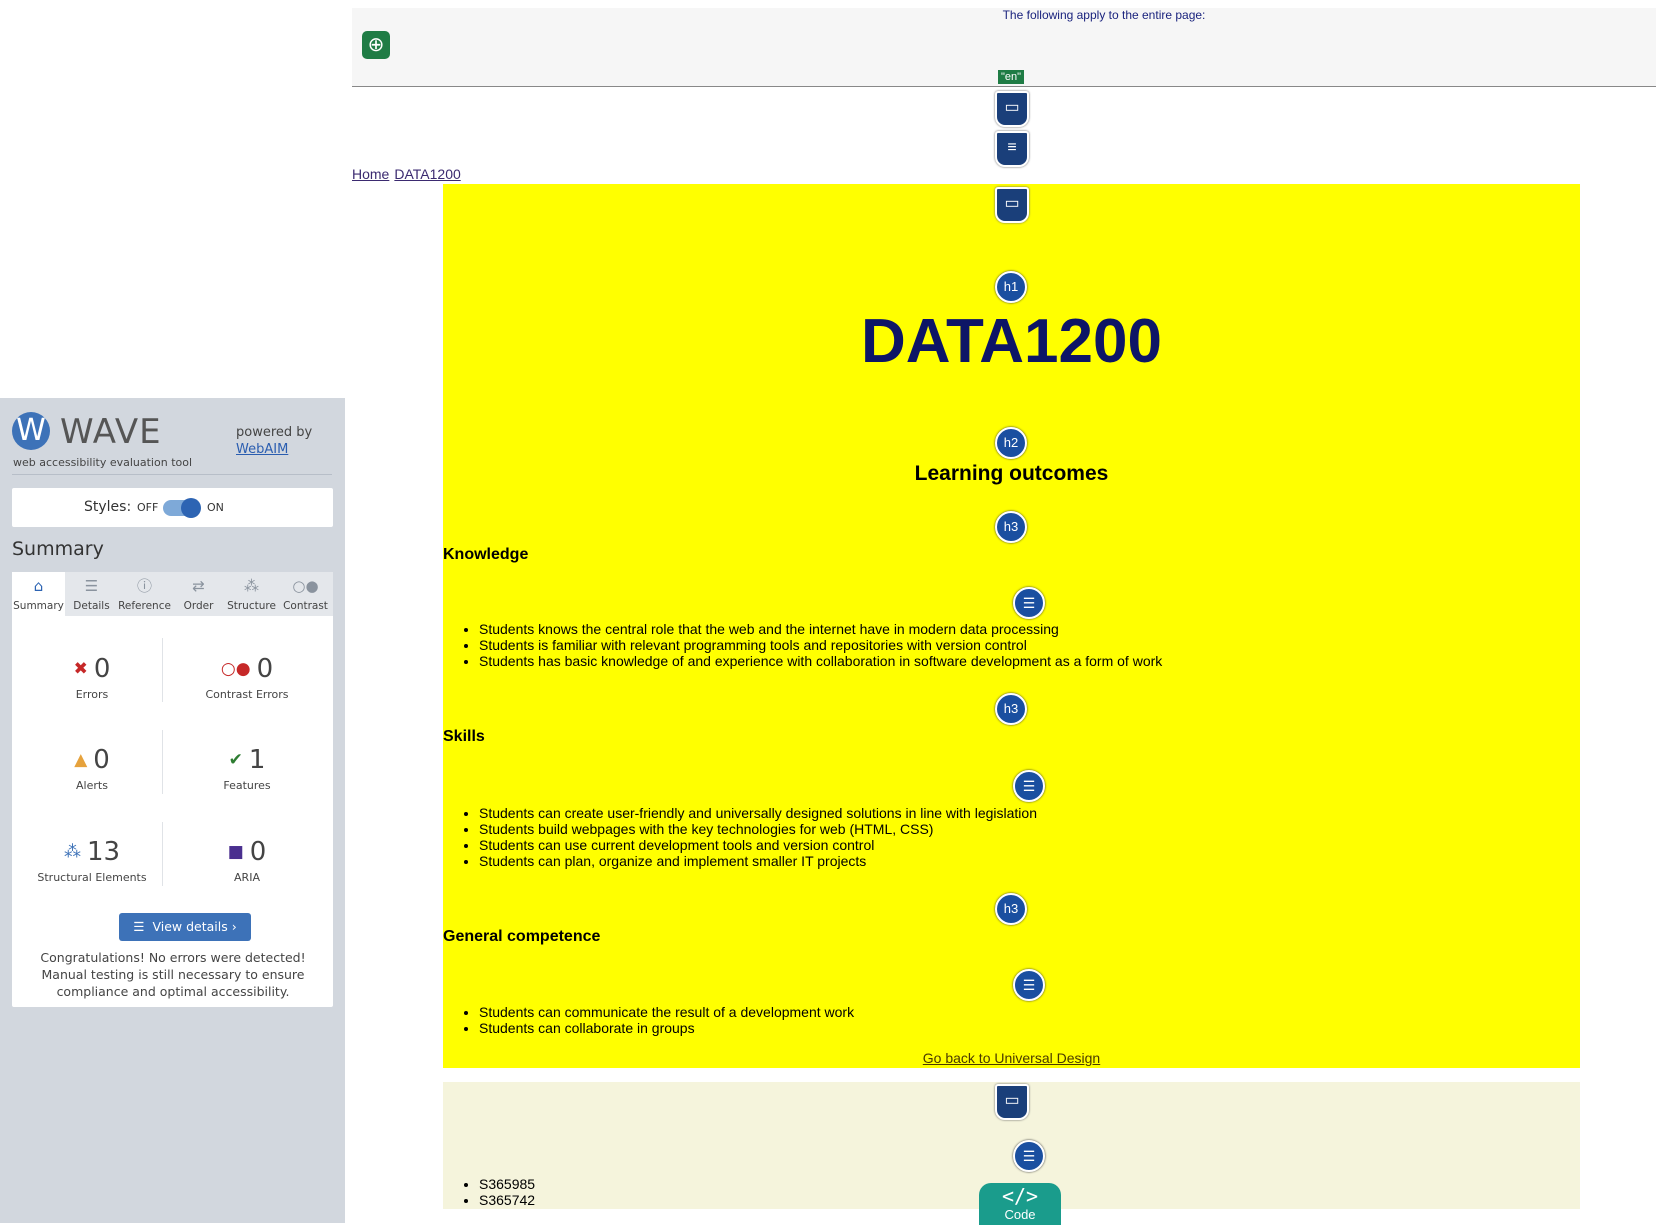  What do you see at coordinates (1104, 15) in the screenshot?
I see `page-level-note: The following apply to the entire page:` at bounding box center [1104, 15].